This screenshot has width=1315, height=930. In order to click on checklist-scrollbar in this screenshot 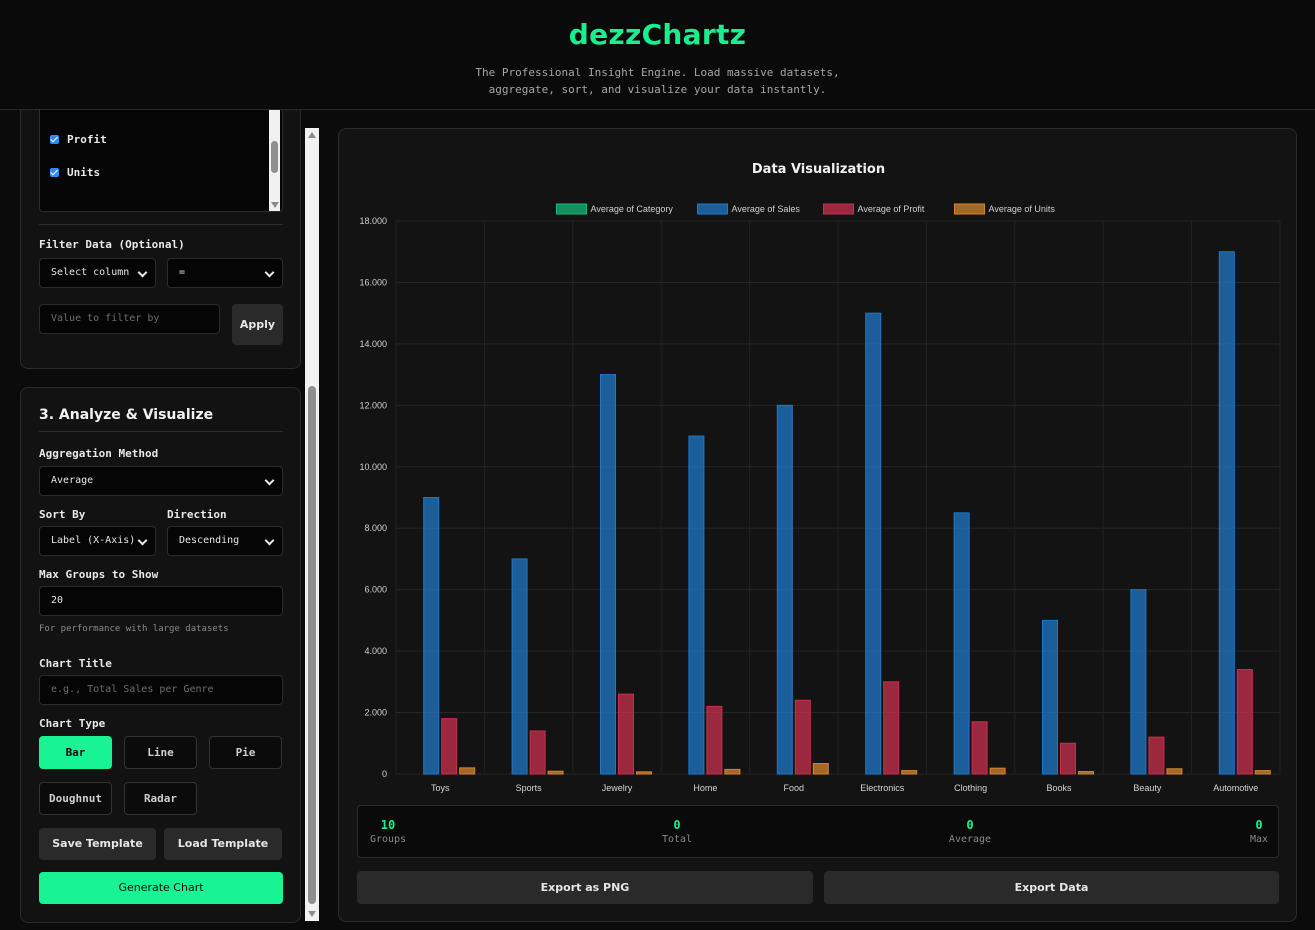, I will do `click(274, 160)`.